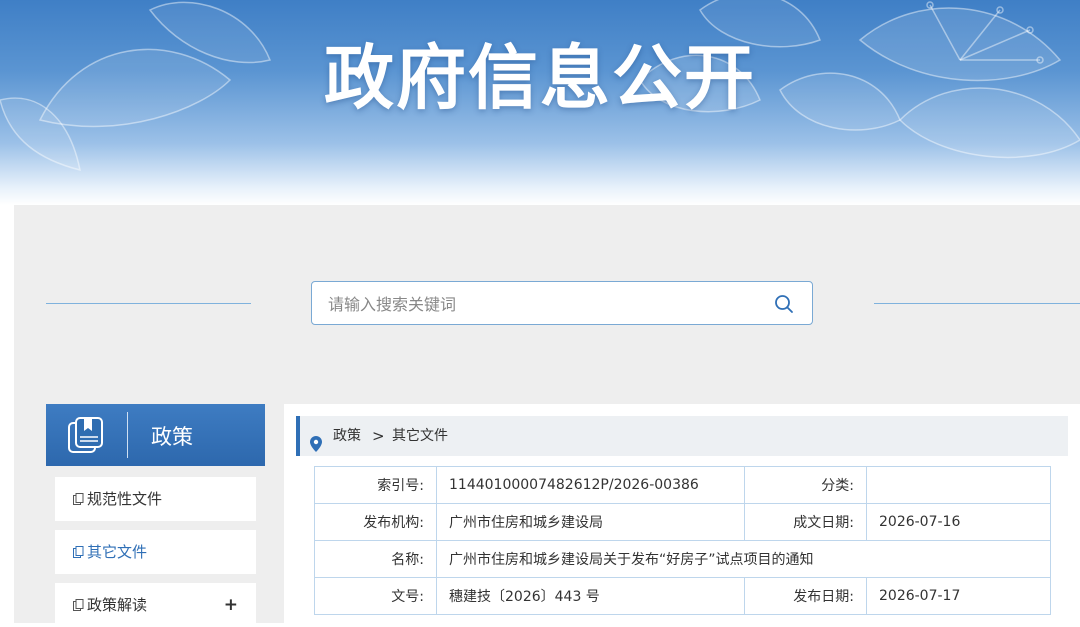 Image resolution: width=1080 pixels, height=627 pixels. Describe the element at coordinates (86, 435) in the screenshot. I see `book-icon` at that location.